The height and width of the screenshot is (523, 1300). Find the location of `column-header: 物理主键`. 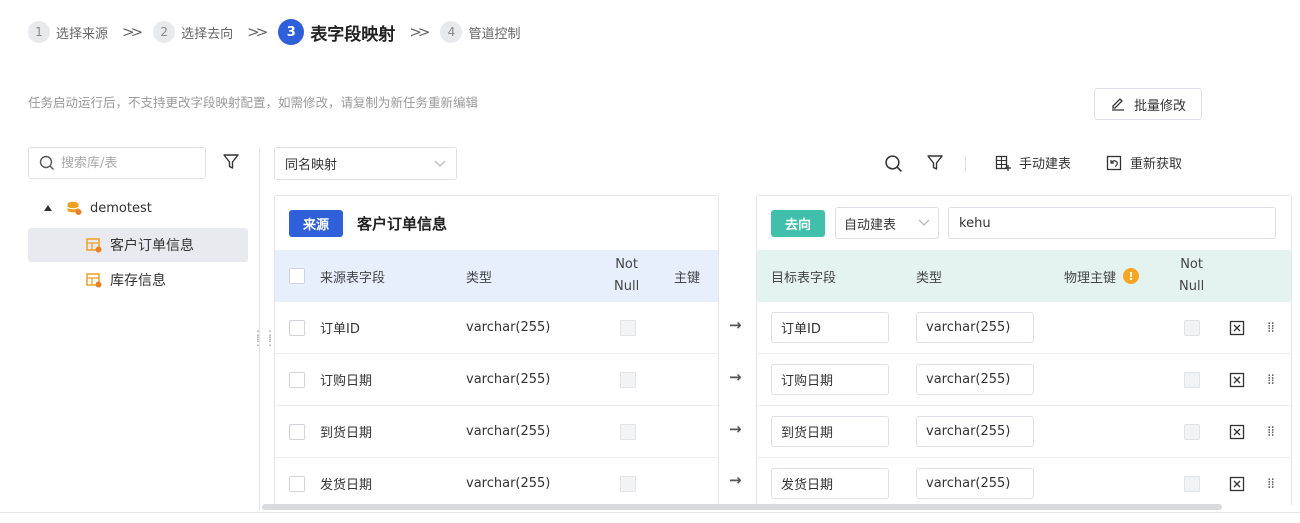

column-header: 物理主键 is located at coordinates (1090, 278).